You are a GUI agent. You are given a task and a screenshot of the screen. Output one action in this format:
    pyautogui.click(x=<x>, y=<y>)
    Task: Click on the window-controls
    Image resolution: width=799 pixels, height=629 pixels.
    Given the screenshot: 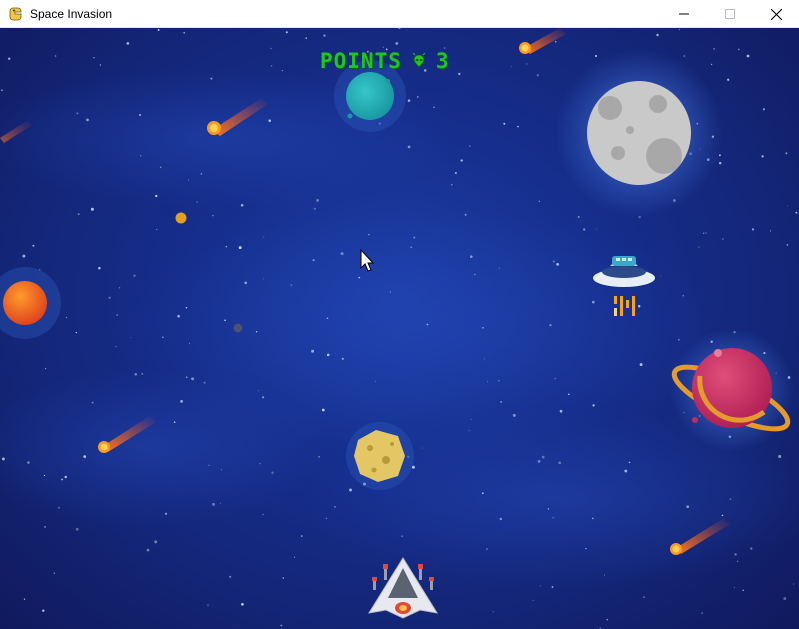 What is the action you would take?
    pyautogui.click(x=730, y=14)
    